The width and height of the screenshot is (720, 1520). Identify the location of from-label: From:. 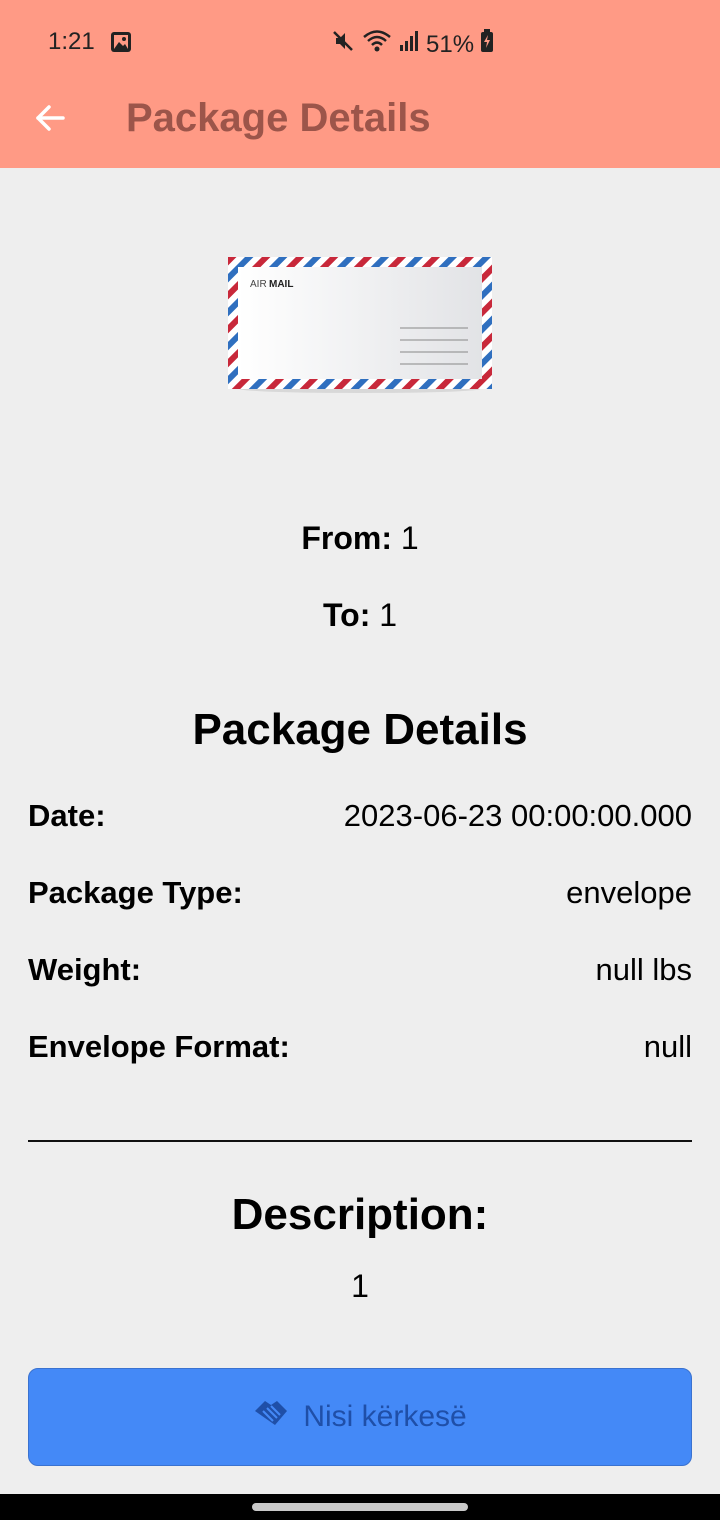
(346, 538).